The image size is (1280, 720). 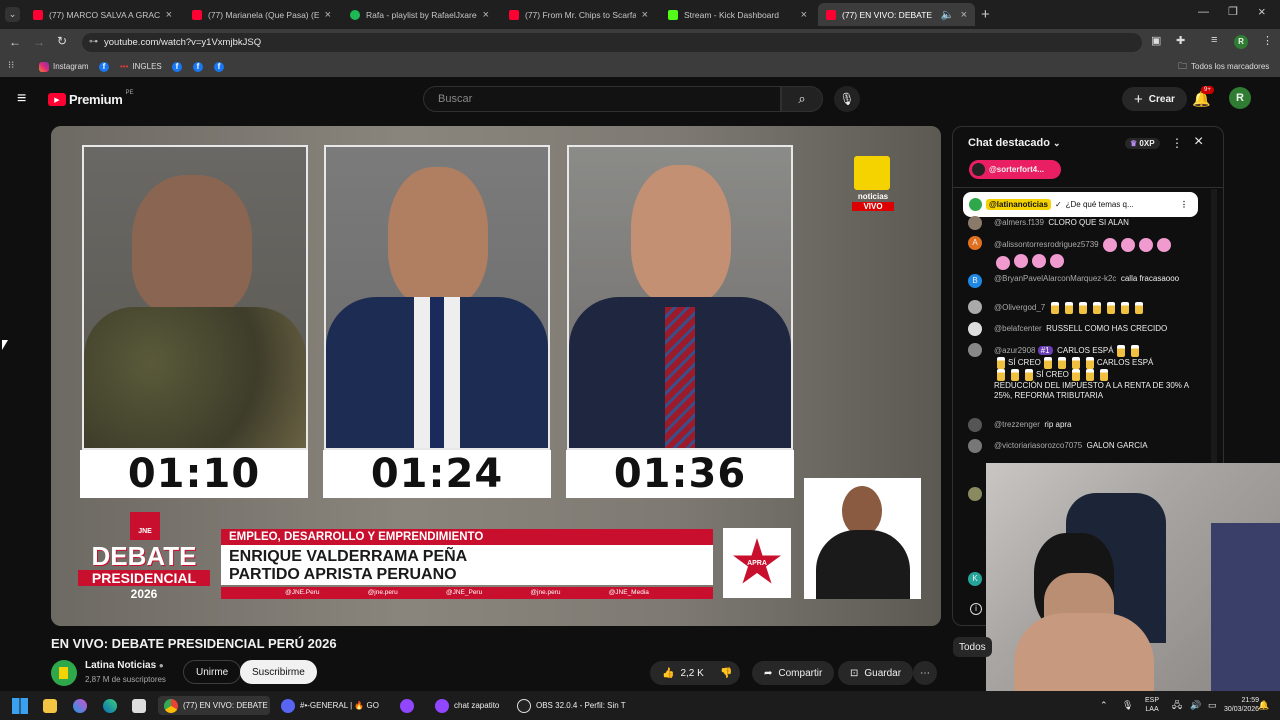 I want to click on forward-icon: →, so click(x=39, y=42).